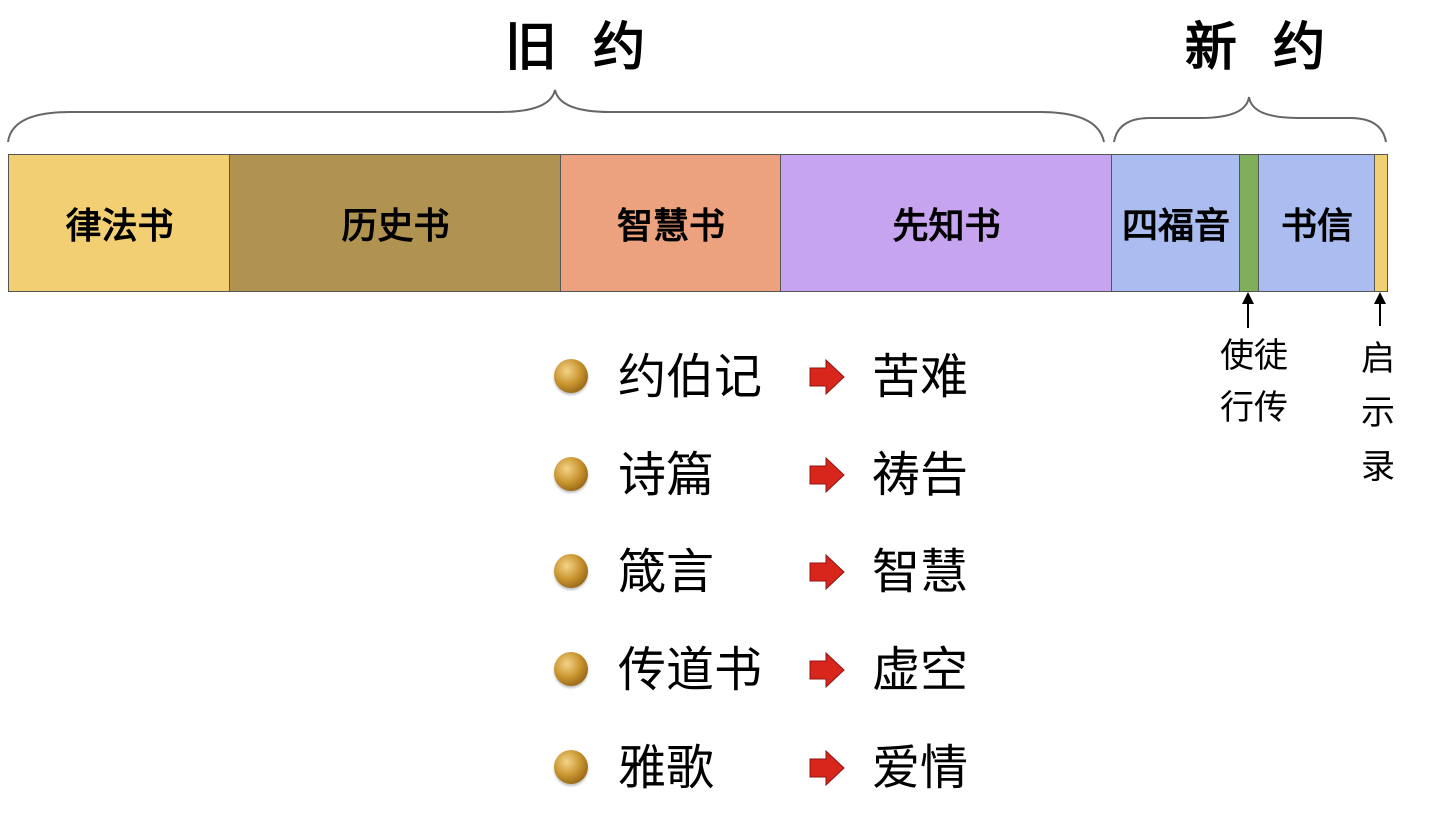  Describe the element at coordinates (1378, 359) in the screenshot. I see `revelation-label-char: 启` at that location.